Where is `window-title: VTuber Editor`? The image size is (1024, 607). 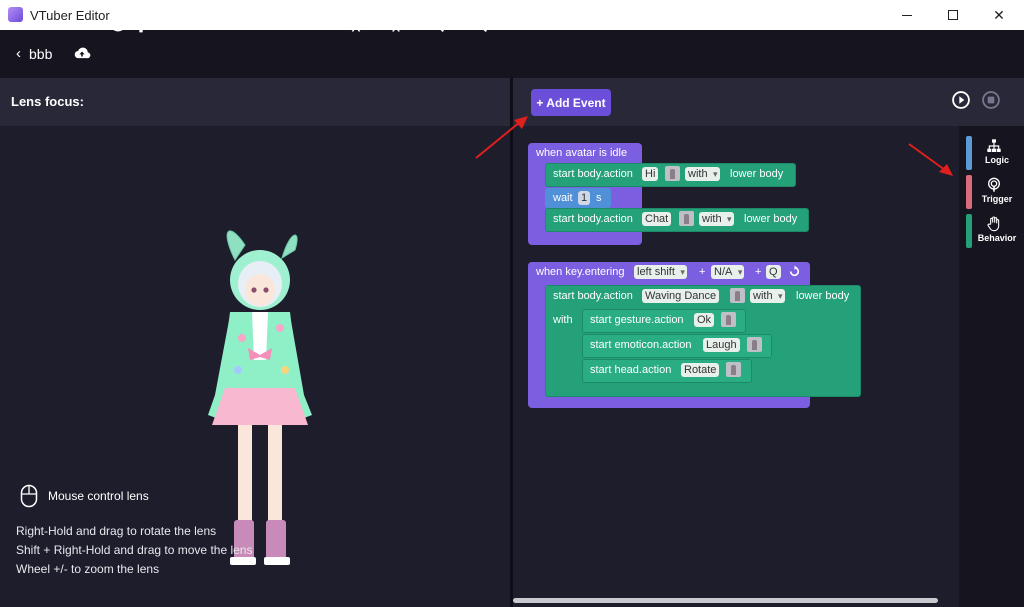 window-title: VTuber Editor is located at coordinates (70, 15).